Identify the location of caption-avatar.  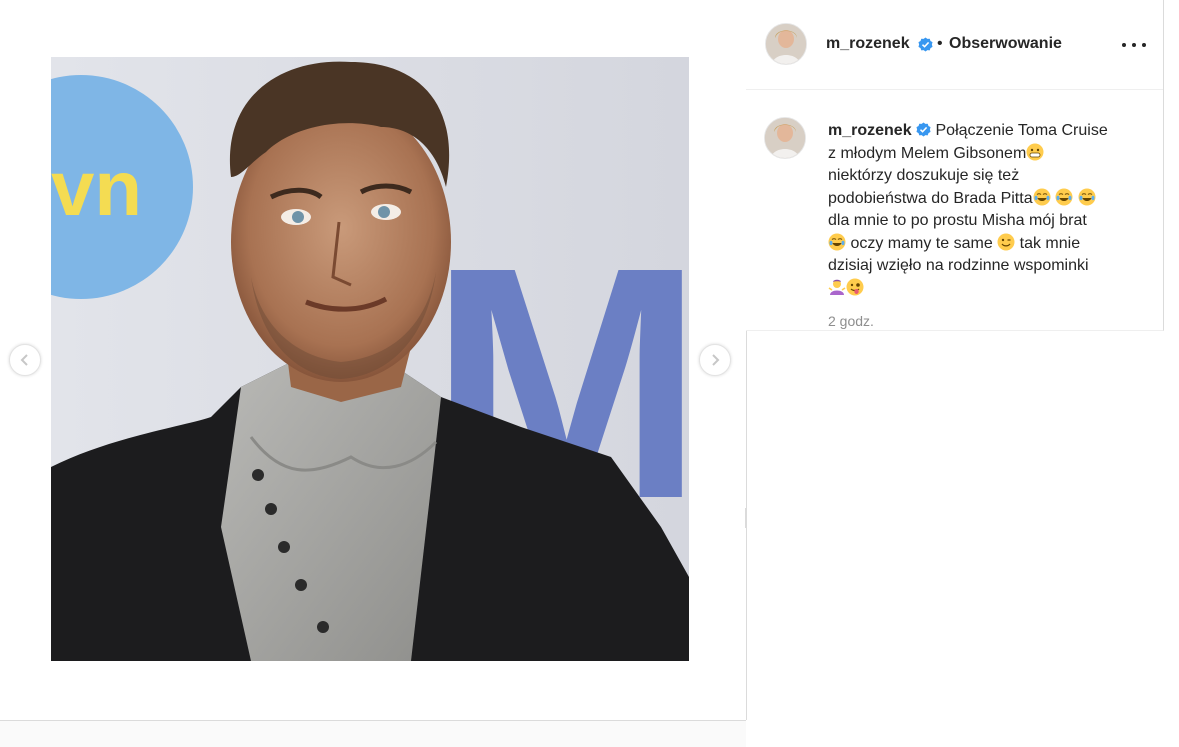
(785, 138).